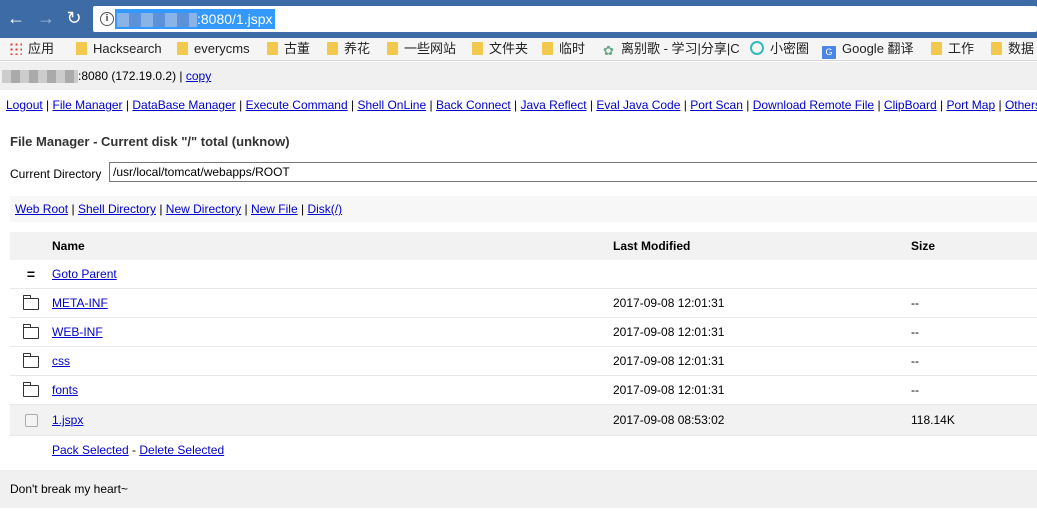 Image resolution: width=1037 pixels, height=529 pixels. Describe the element at coordinates (195, 19) in the screenshot. I see `url-text: :8080/1.jspx` at that location.